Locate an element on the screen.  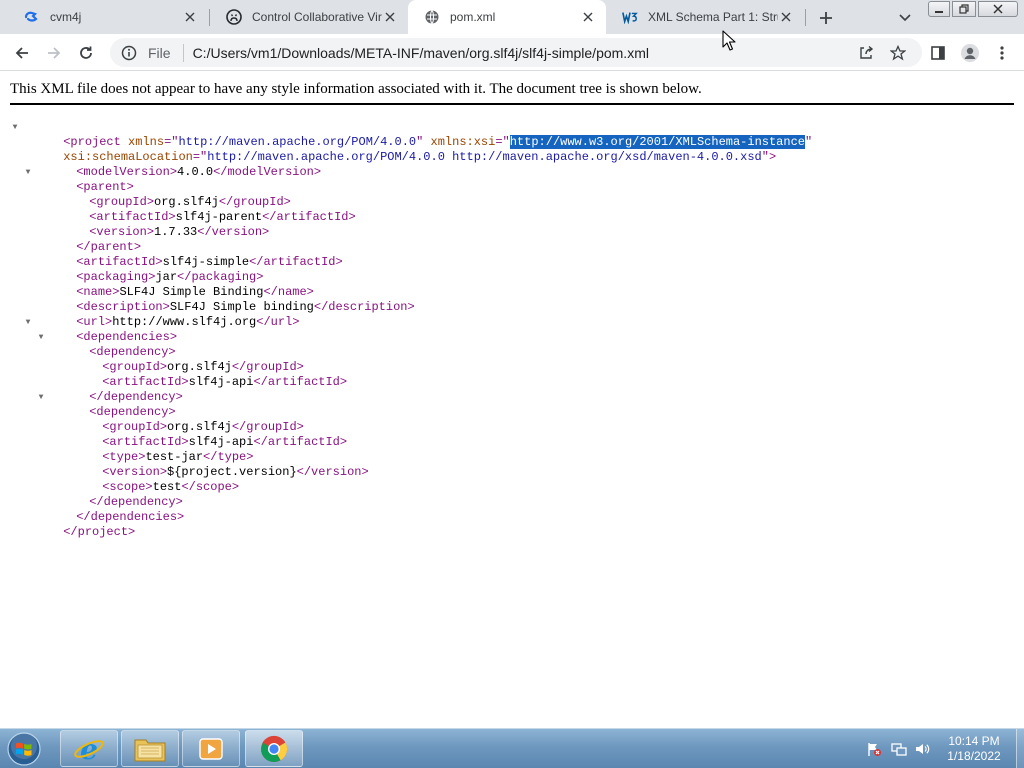
internet-explorer-icon: e is located at coordinates (89, 749).